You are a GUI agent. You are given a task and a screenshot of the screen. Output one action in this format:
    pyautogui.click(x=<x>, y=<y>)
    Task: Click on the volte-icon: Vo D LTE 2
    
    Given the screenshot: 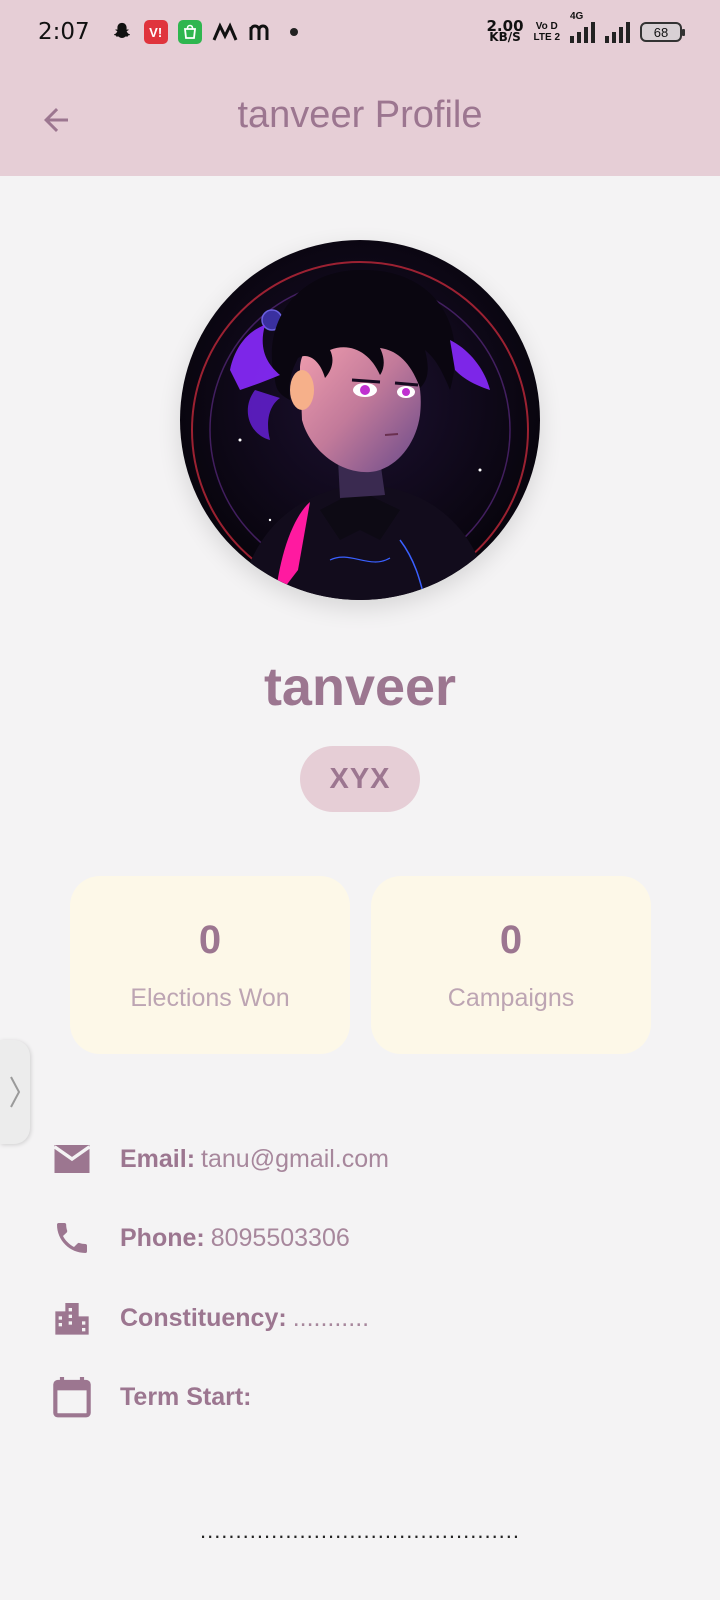 What is the action you would take?
    pyautogui.click(x=547, y=32)
    